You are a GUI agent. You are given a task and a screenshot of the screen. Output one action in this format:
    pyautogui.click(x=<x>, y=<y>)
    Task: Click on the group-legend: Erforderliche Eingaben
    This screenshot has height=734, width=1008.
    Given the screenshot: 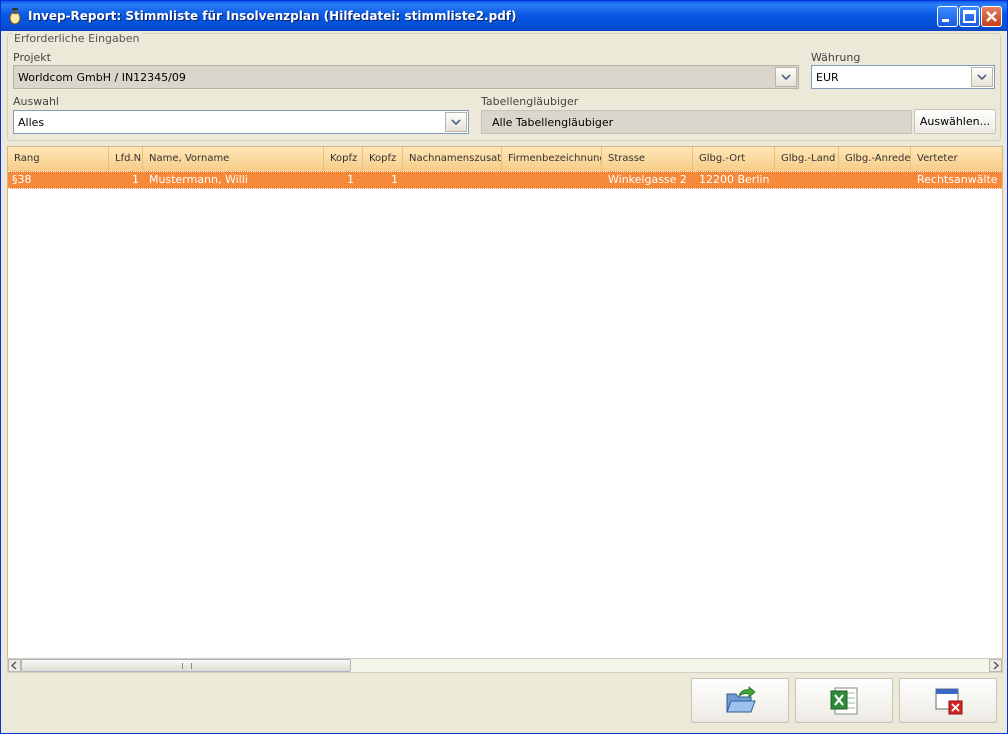 What is the action you would take?
    pyautogui.click(x=77, y=38)
    